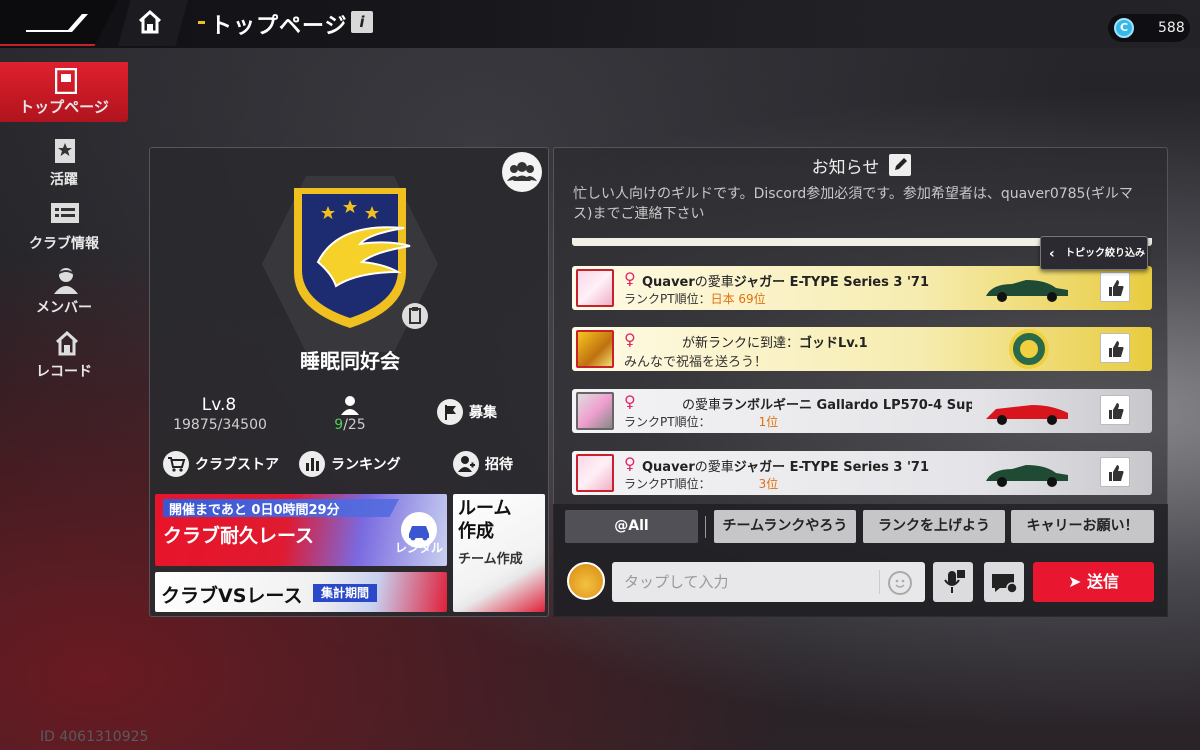 The height and width of the screenshot is (750, 1200). I want to click on feed-item: ♀ が新ランクに到達：ゴッドLv.1 みんなで祝福を送ろう！, so click(862, 349).